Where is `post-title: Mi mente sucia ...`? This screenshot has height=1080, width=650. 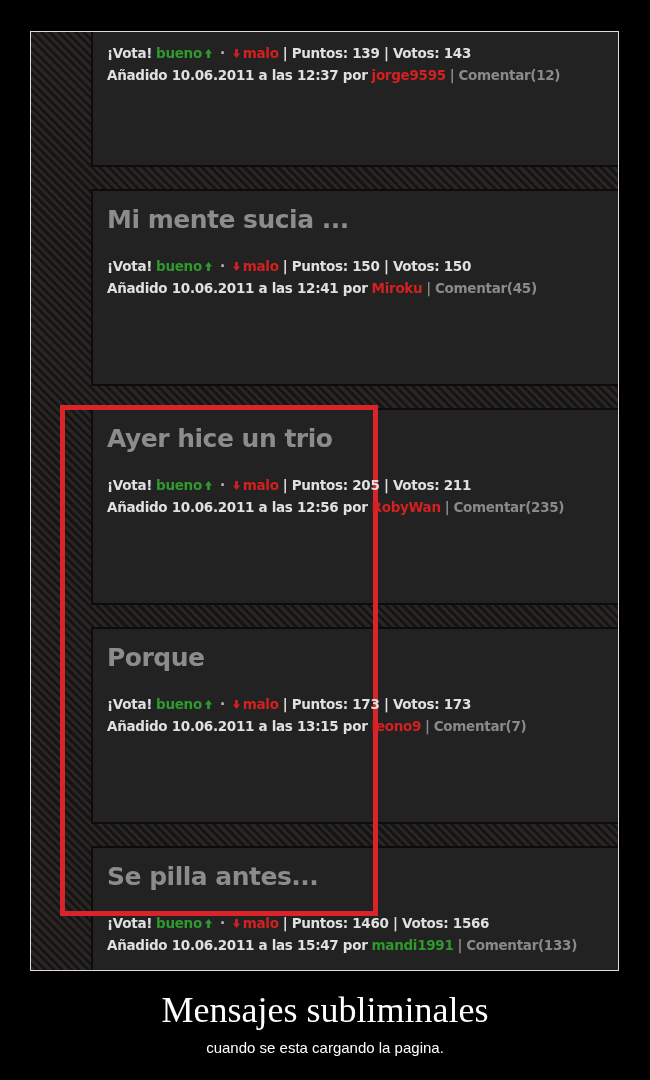
post-title: Mi mente sucia ... is located at coordinates (228, 220).